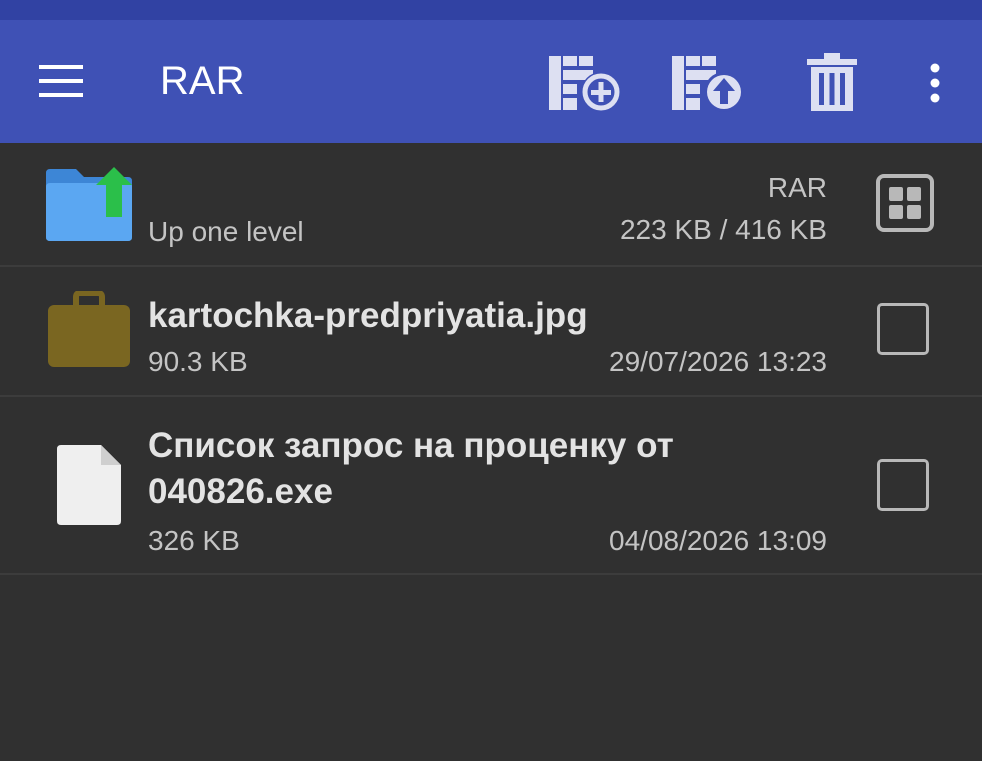 The image size is (982, 761). I want to click on delete-button, so click(832, 83).